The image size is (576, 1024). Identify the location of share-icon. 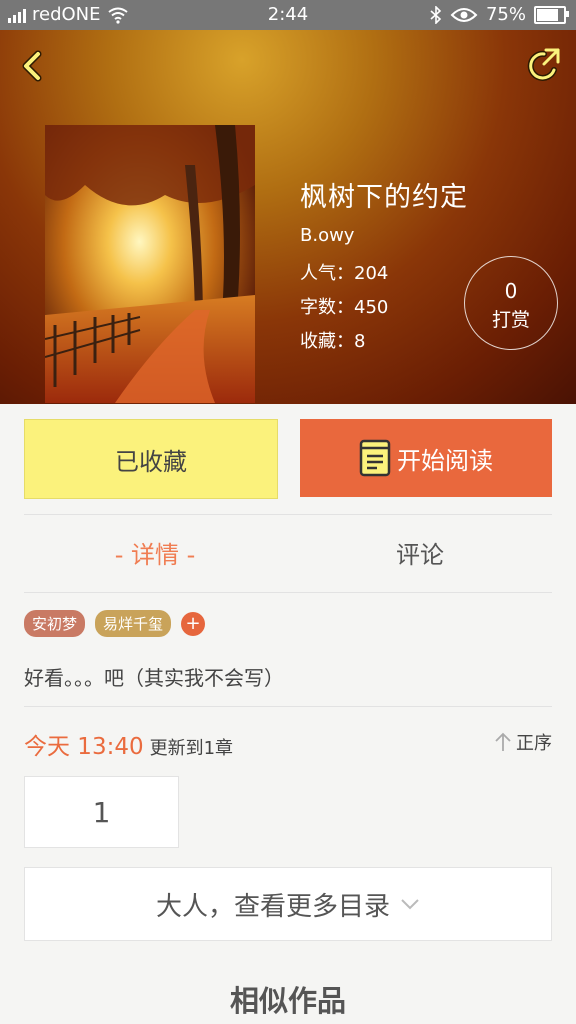
(544, 66).